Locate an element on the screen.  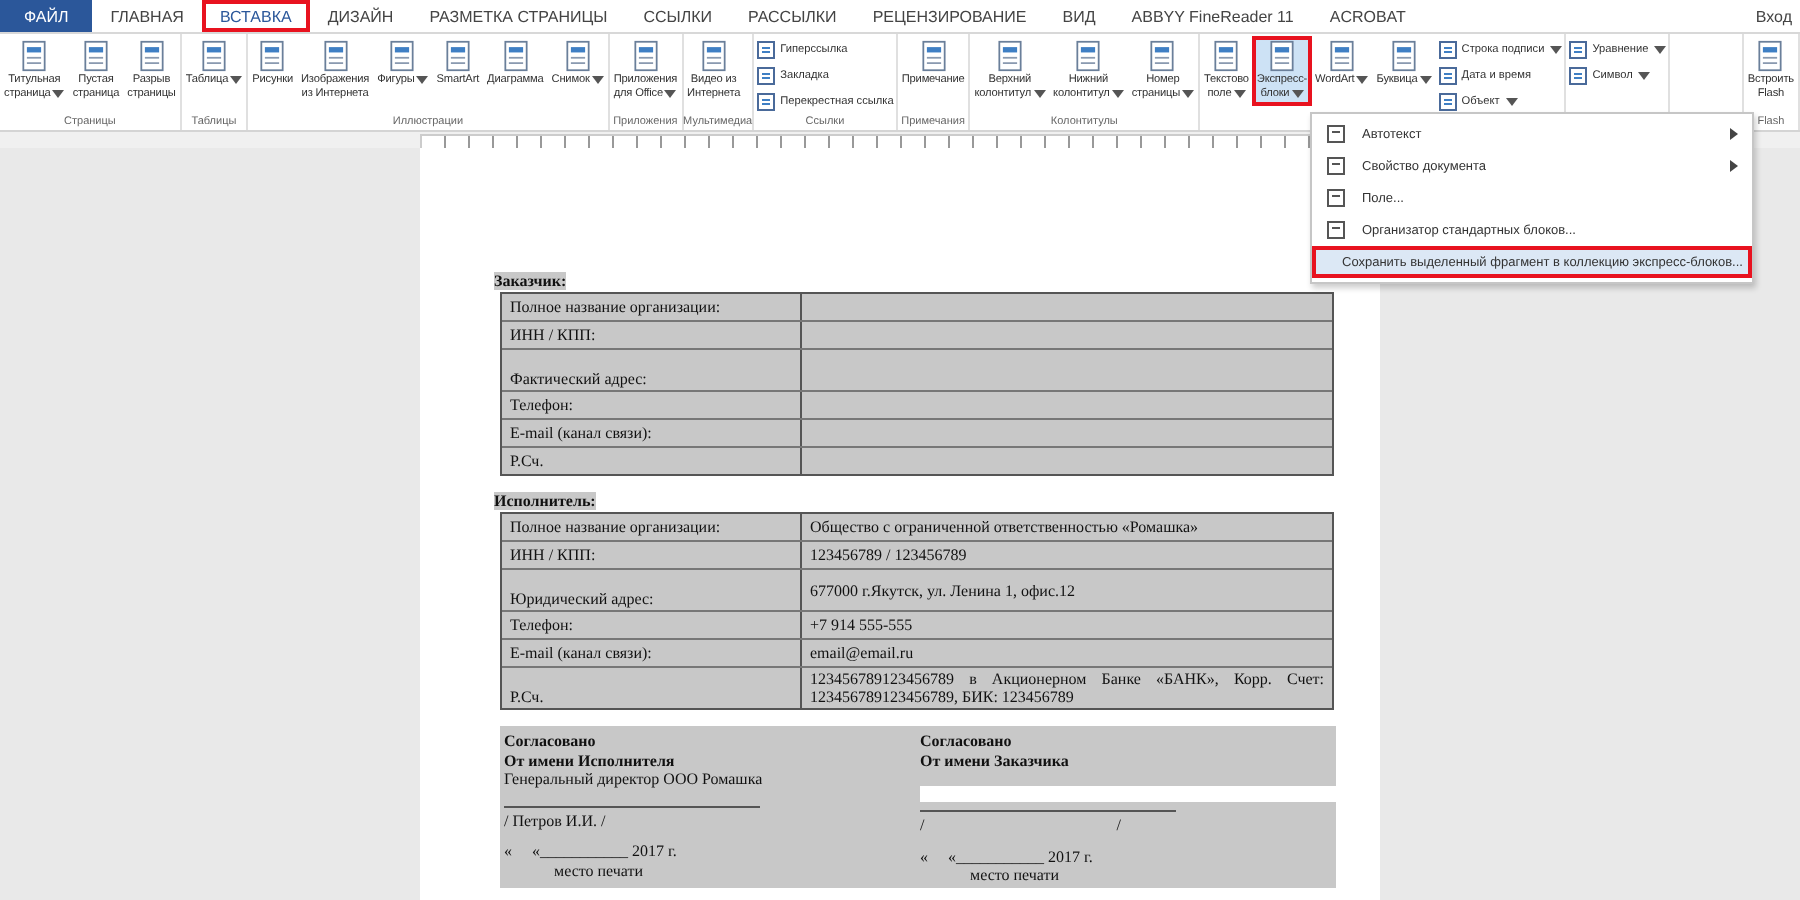
table-cell: email@email.ru is located at coordinates (1067, 653).